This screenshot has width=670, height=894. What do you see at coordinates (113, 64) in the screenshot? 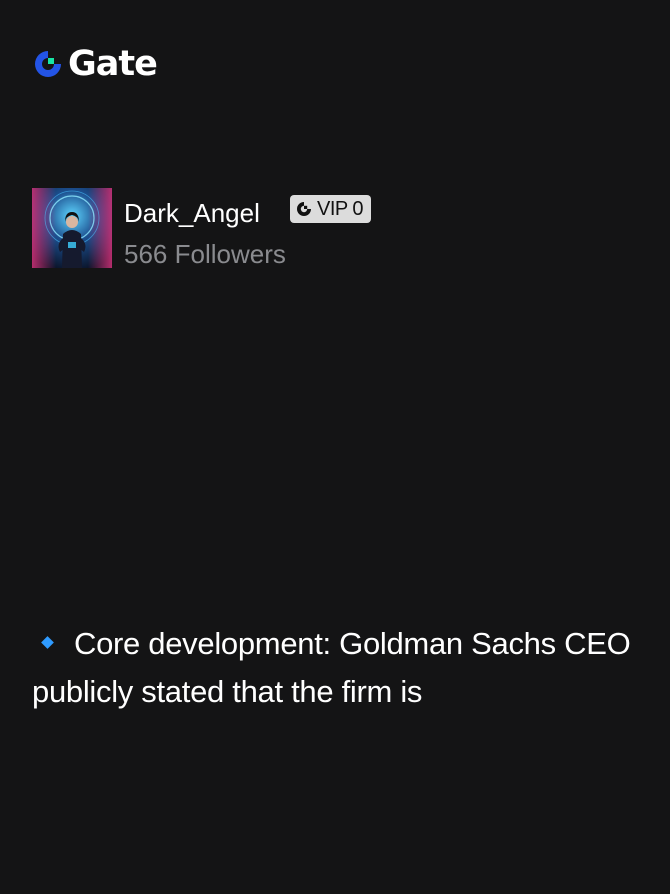
I see `gate-logo-text: Gate` at bounding box center [113, 64].